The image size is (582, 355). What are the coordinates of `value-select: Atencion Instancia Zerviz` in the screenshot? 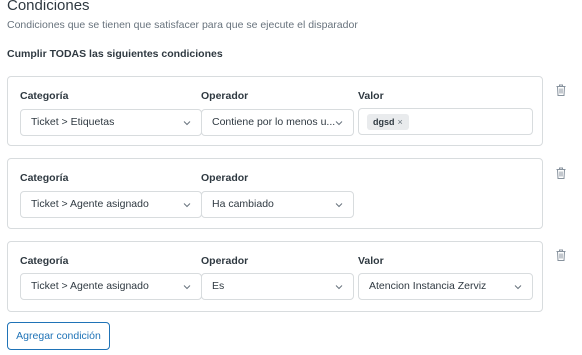 It's located at (445, 286).